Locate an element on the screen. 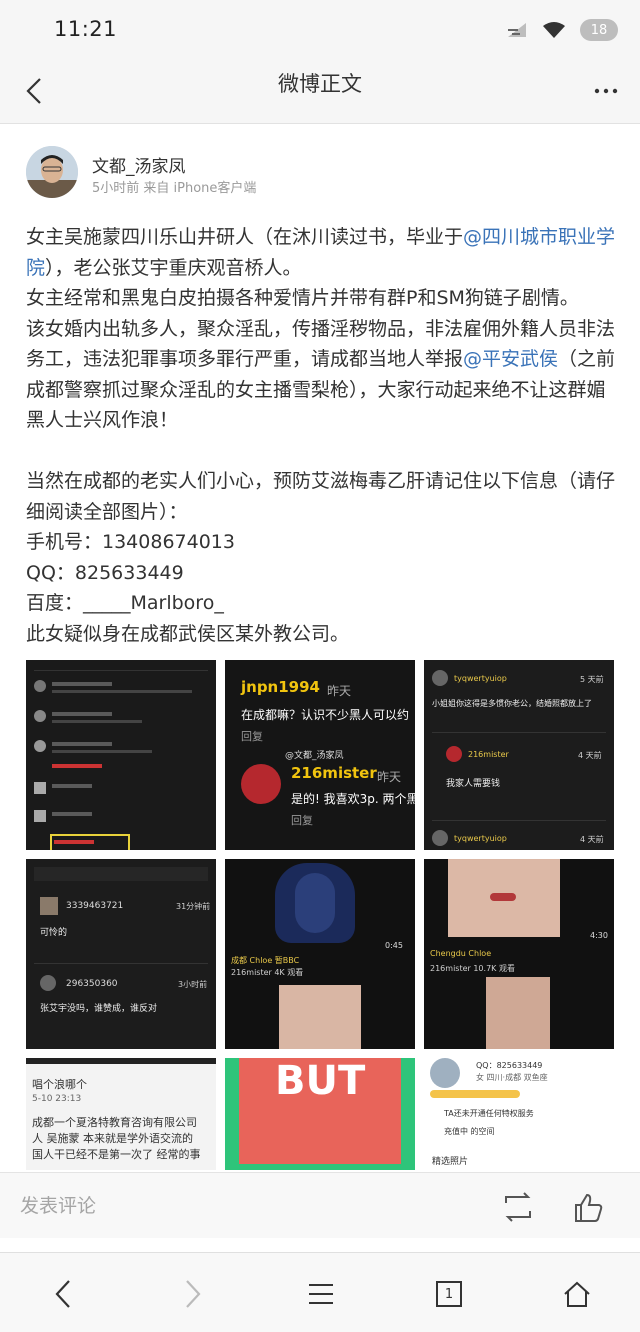 The height and width of the screenshot is (1332, 640). status-bar: 11:21 18 is located at coordinates (320, 29).